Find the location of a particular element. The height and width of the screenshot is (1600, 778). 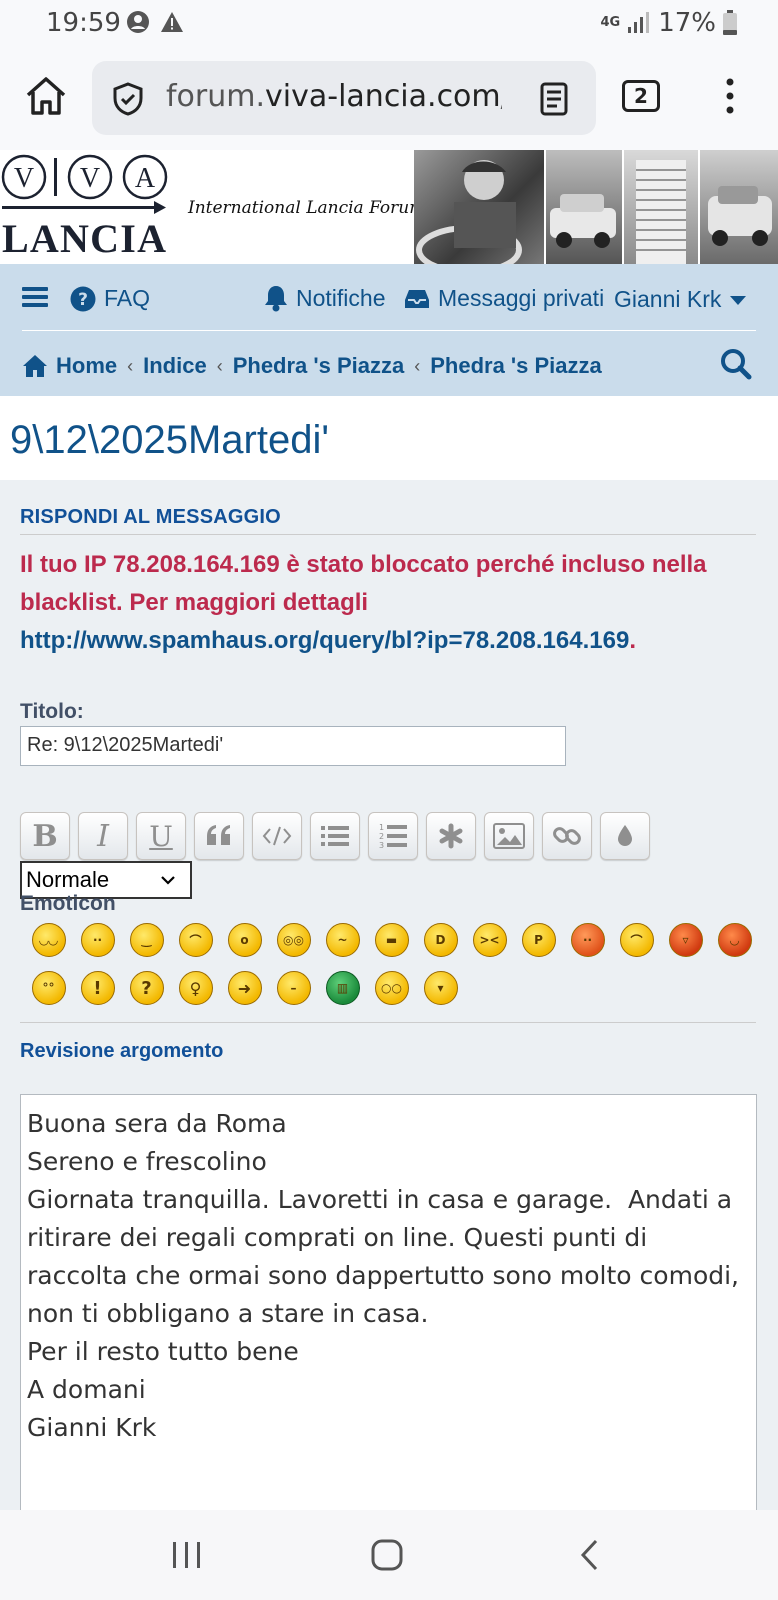

emoticon-arrow-icon: ➜ is located at coordinates (244, 988).